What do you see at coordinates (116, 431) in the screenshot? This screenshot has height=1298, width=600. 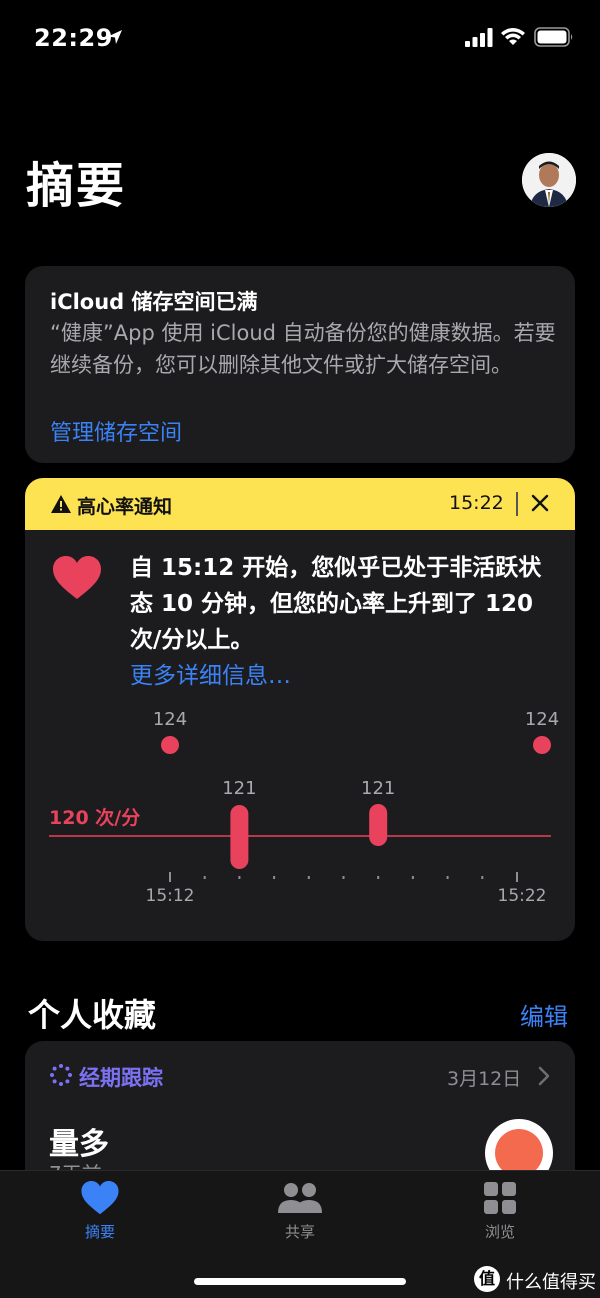 I see `manage-storage-link: 管理储存空间` at bounding box center [116, 431].